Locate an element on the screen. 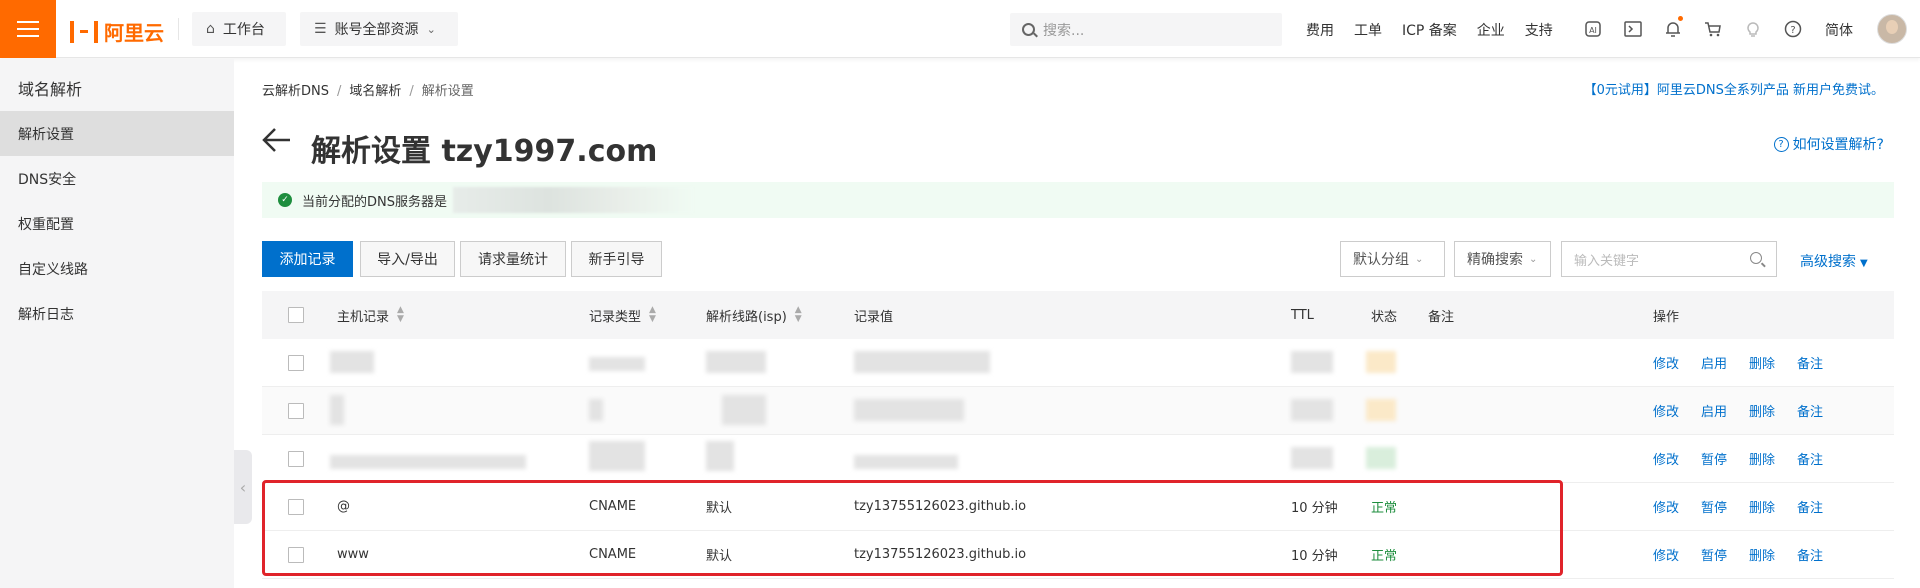 The width and height of the screenshot is (1920, 588). chevron-left-icon: ‹ is located at coordinates (243, 487).